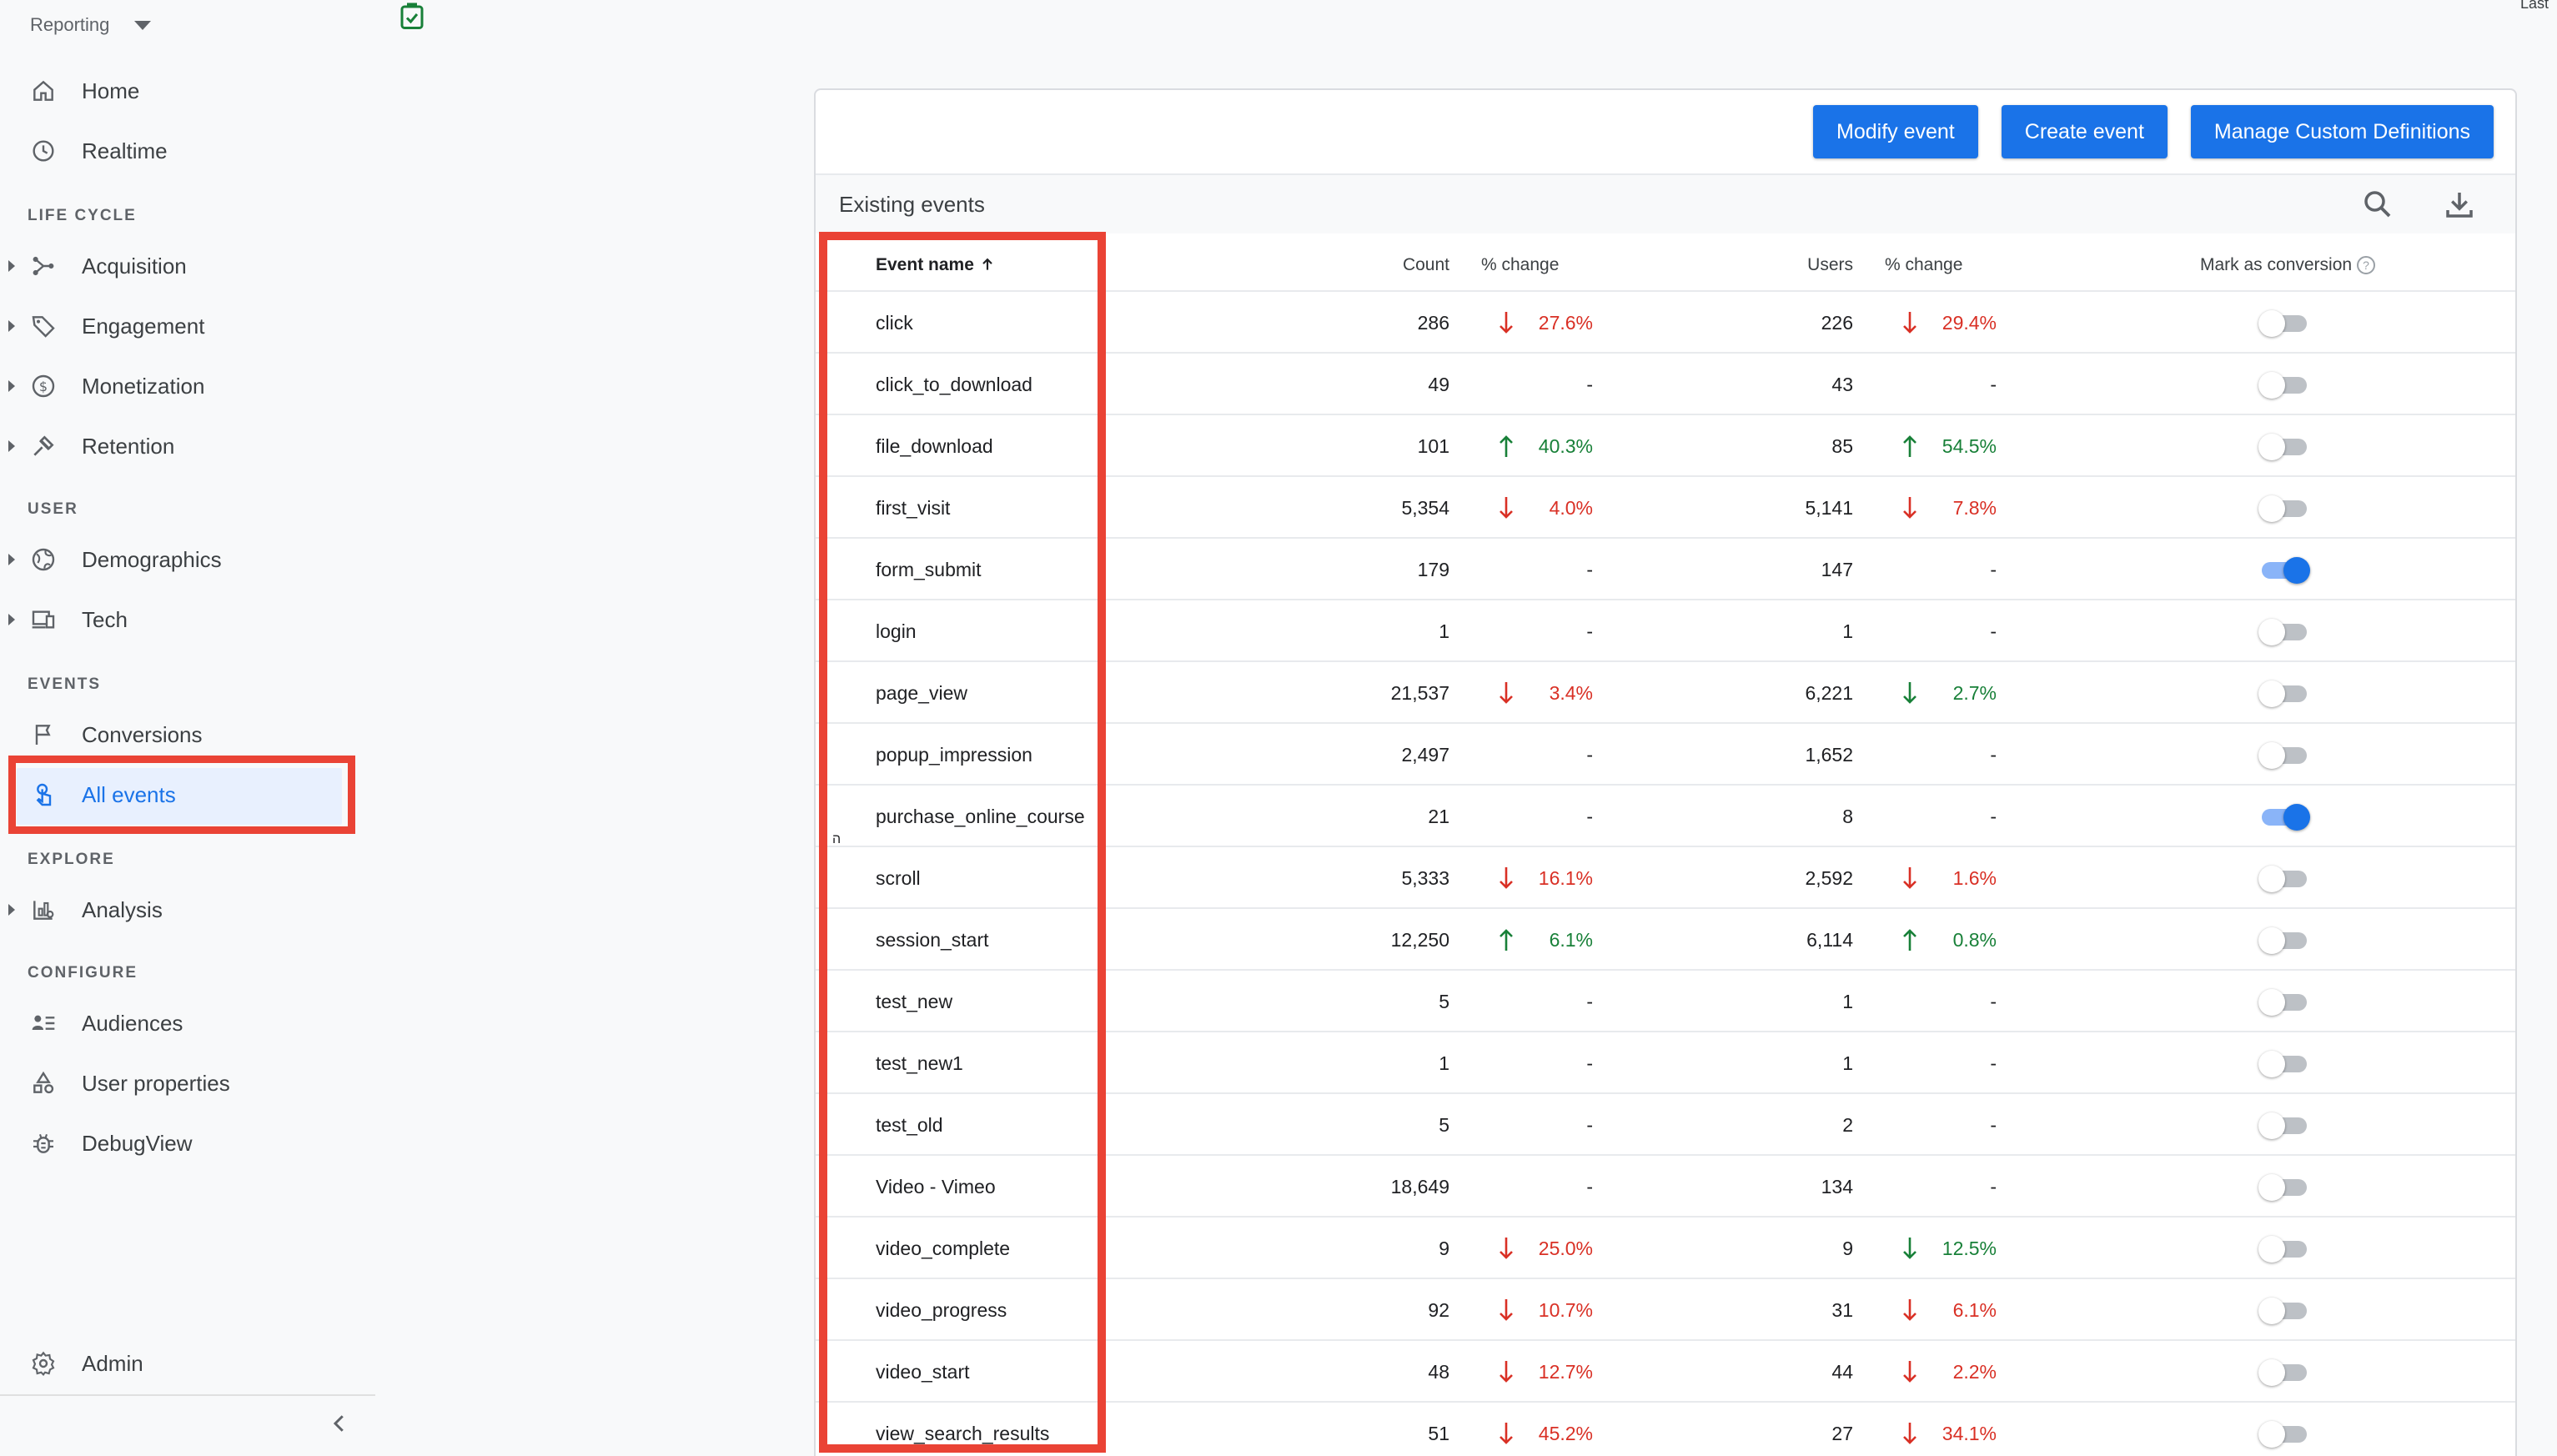  I want to click on sidebar-item-debugview: DebugView, so click(187, 1143).